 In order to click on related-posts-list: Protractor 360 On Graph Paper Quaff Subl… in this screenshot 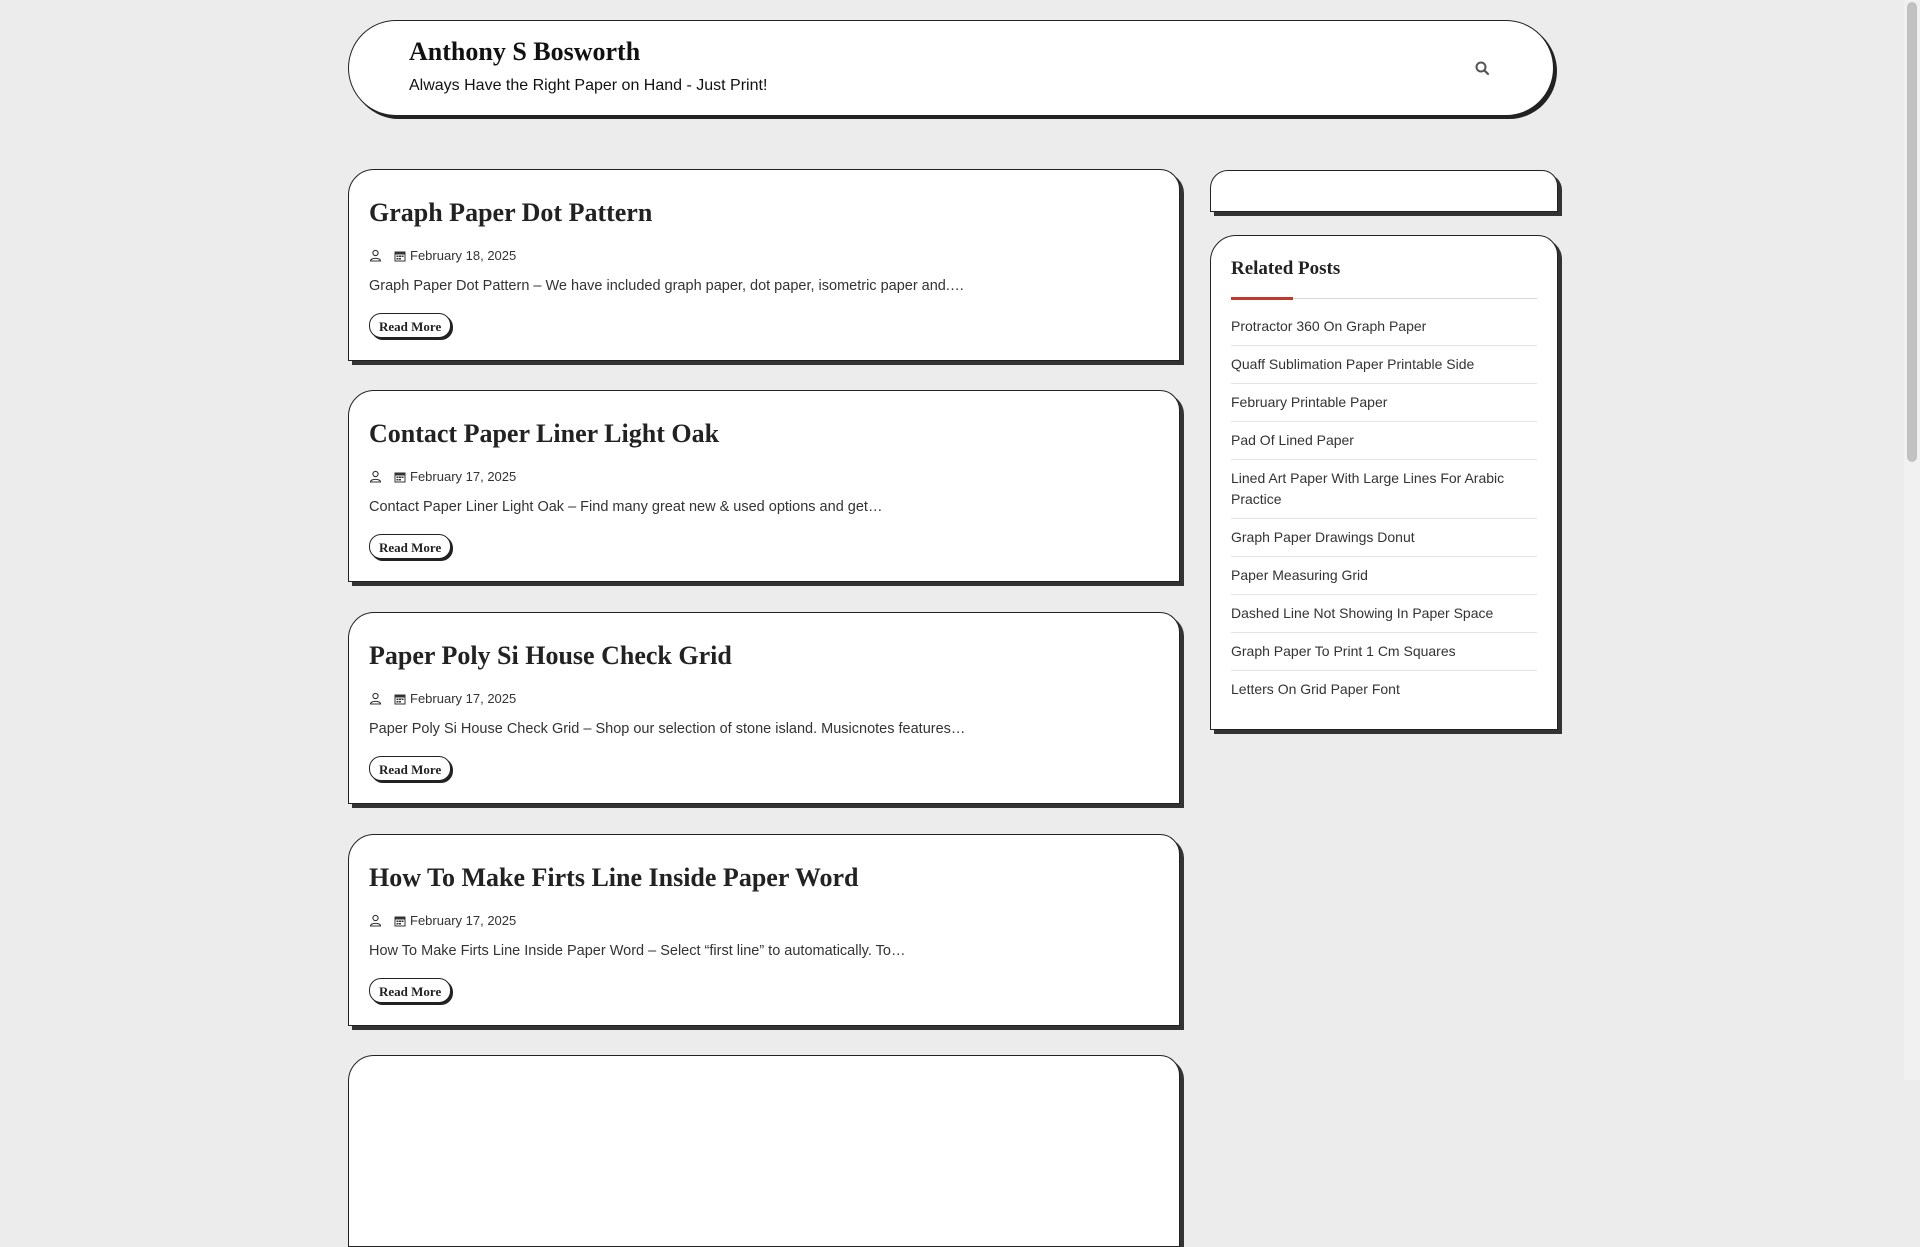, I will do `click(1384, 508)`.